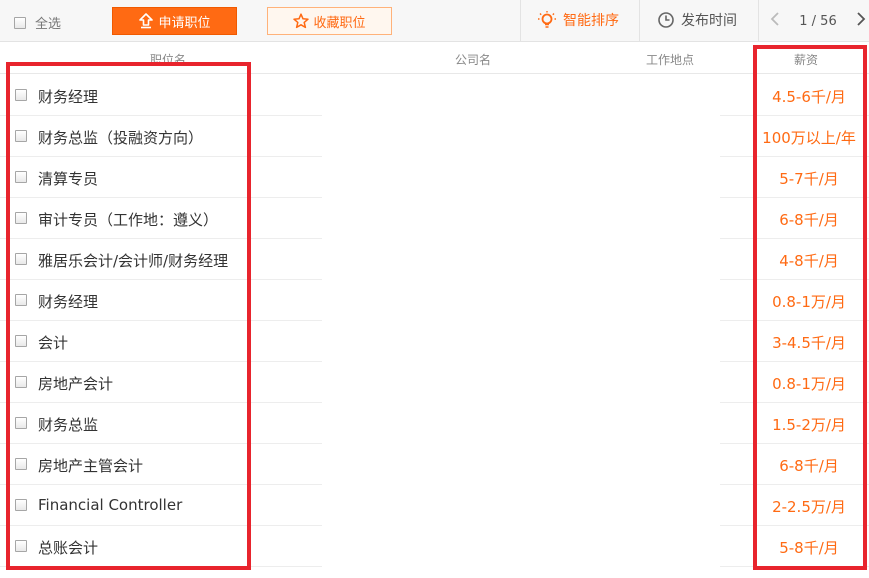  What do you see at coordinates (68, 547) in the screenshot?
I see `job-title-link: 总账会计` at bounding box center [68, 547].